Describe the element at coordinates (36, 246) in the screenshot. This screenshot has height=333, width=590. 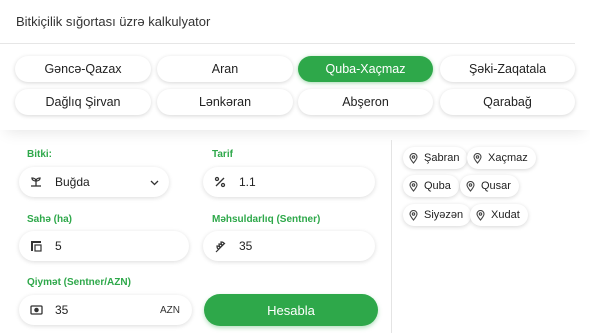
I see `area-icon` at that location.